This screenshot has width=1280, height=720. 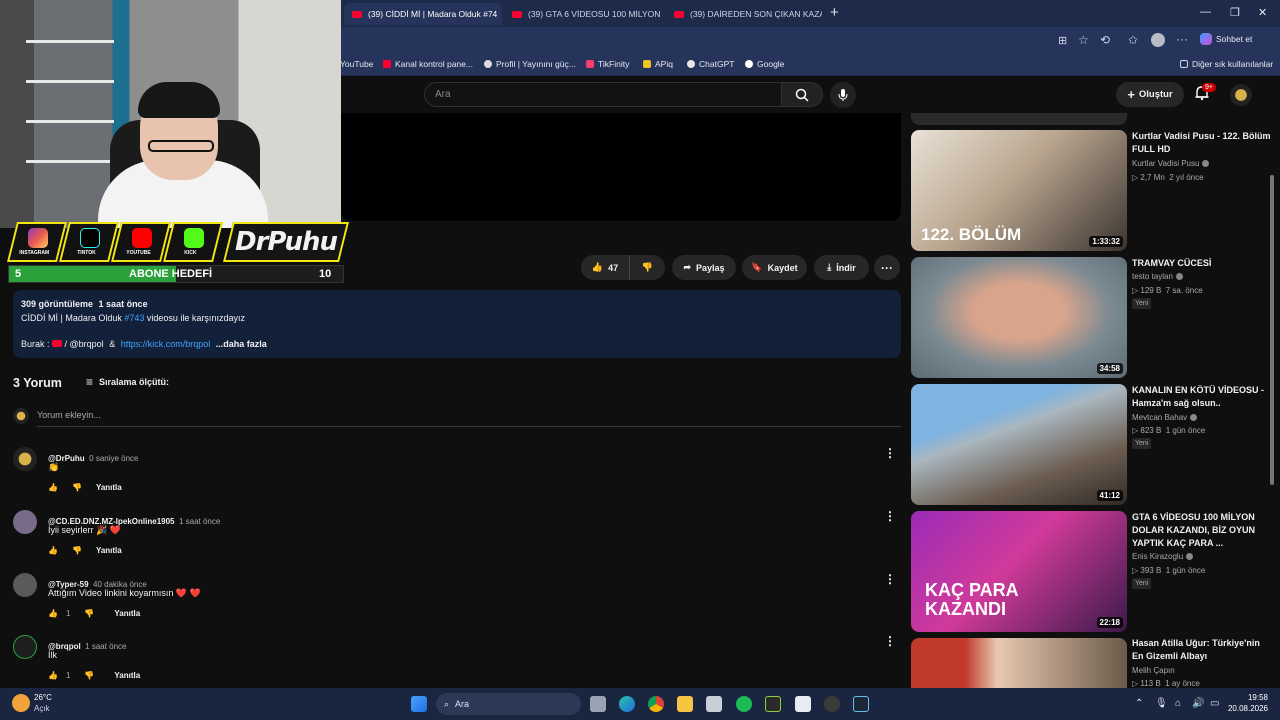 I want to click on file-explorer-icon, so click(x=685, y=704).